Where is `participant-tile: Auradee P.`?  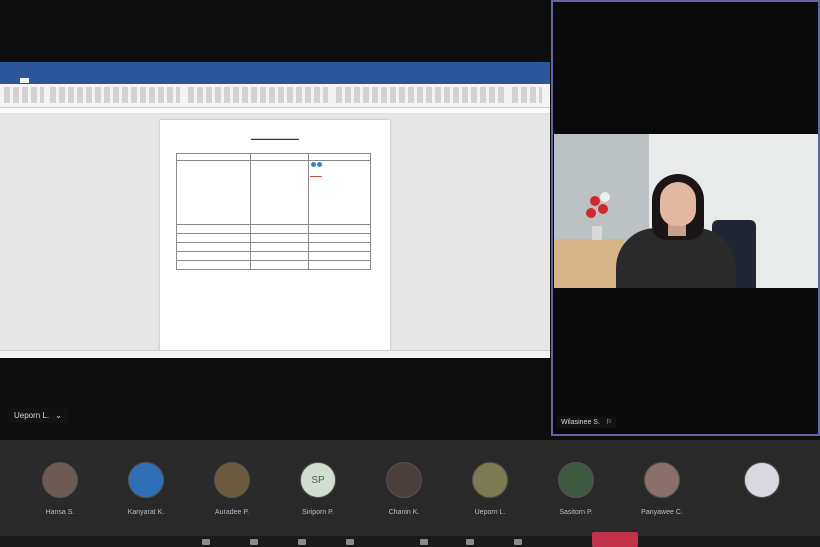 participant-tile: Auradee P. is located at coordinates (232, 489).